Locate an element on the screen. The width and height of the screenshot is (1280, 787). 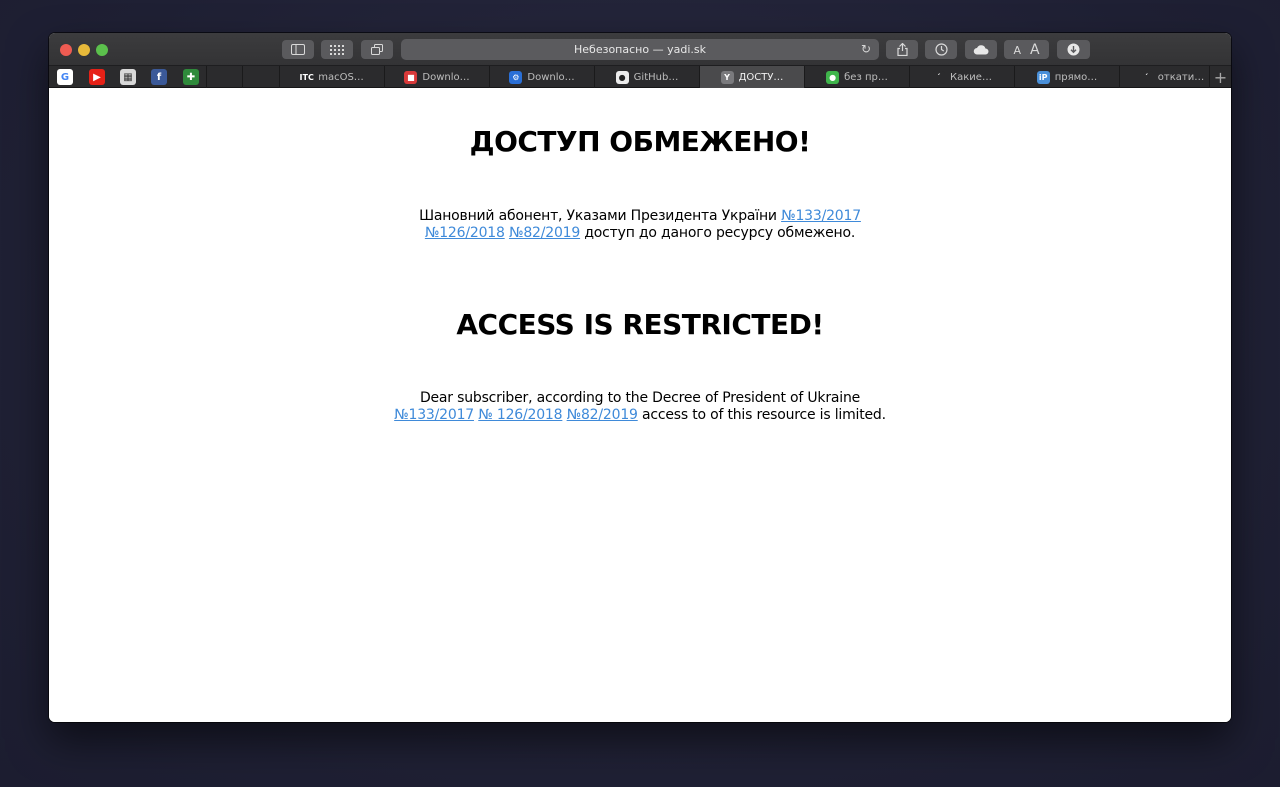
downloads-button is located at coordinates (1073, 49).